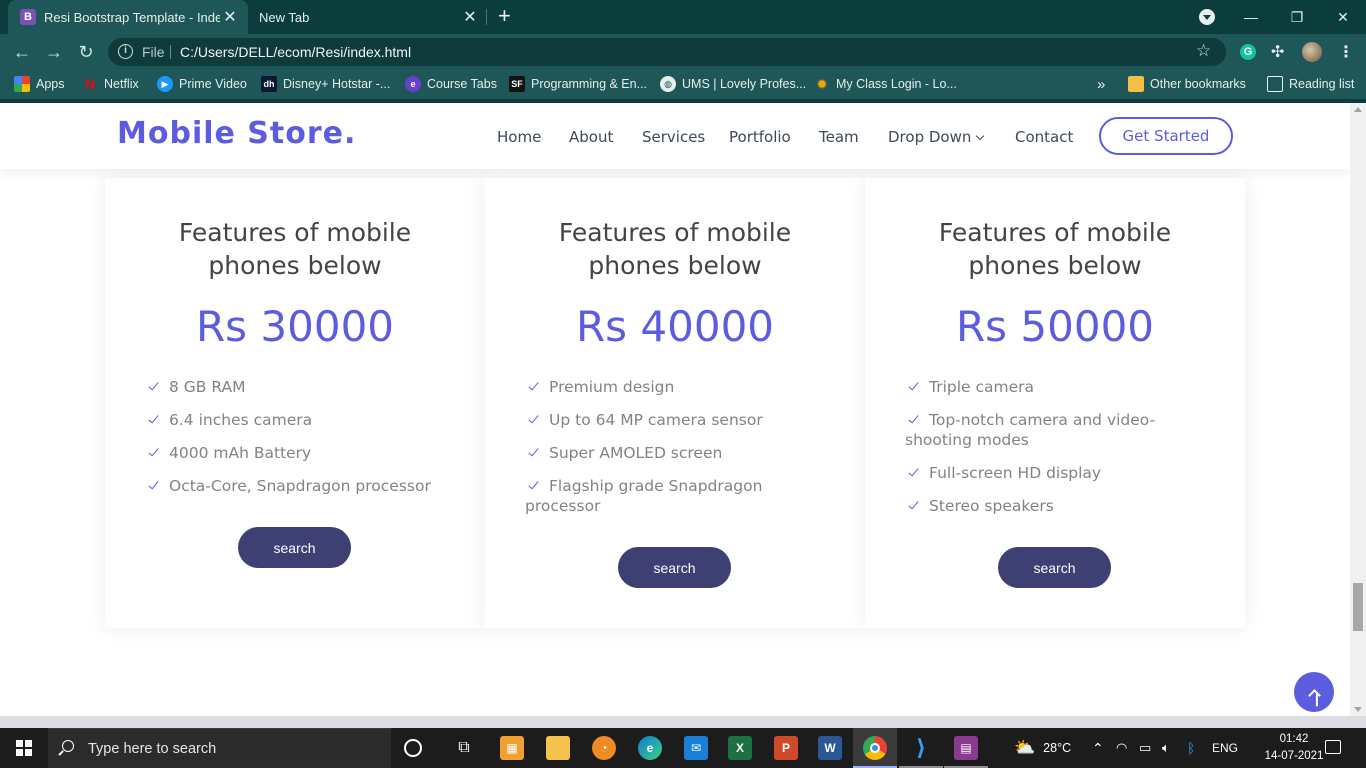 This screenshot has width=1366, height=768. Describe the element at coordinates (504, 16) in the screenshot. I see `new-tab-plus-icon: +` at that location.